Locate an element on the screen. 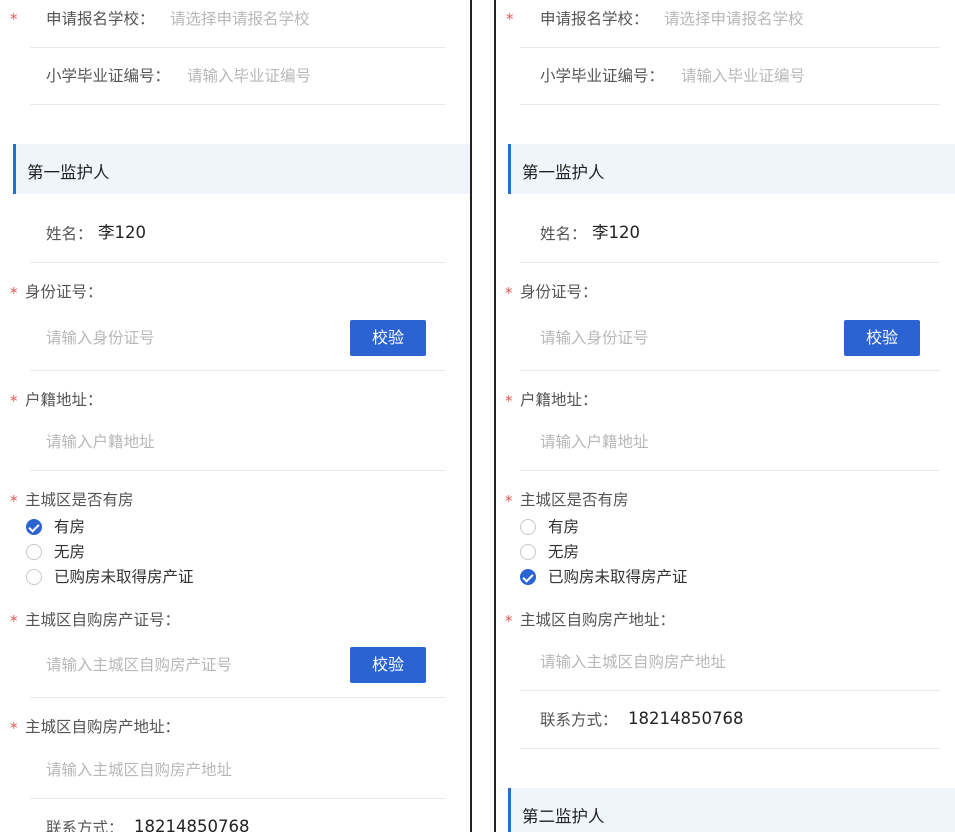 The width and height of the screenshot is (955, 832). house-cert-verify-button: 校验 is located at coordinates (388, 665).